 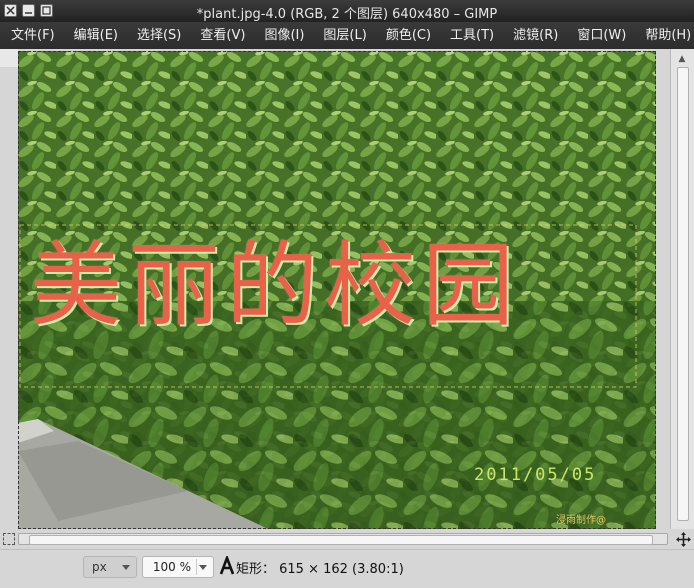 What do you see at coordinates (9, 58) in the screenshot?
I see `ruler-corner` at bounding box center [9, 58].